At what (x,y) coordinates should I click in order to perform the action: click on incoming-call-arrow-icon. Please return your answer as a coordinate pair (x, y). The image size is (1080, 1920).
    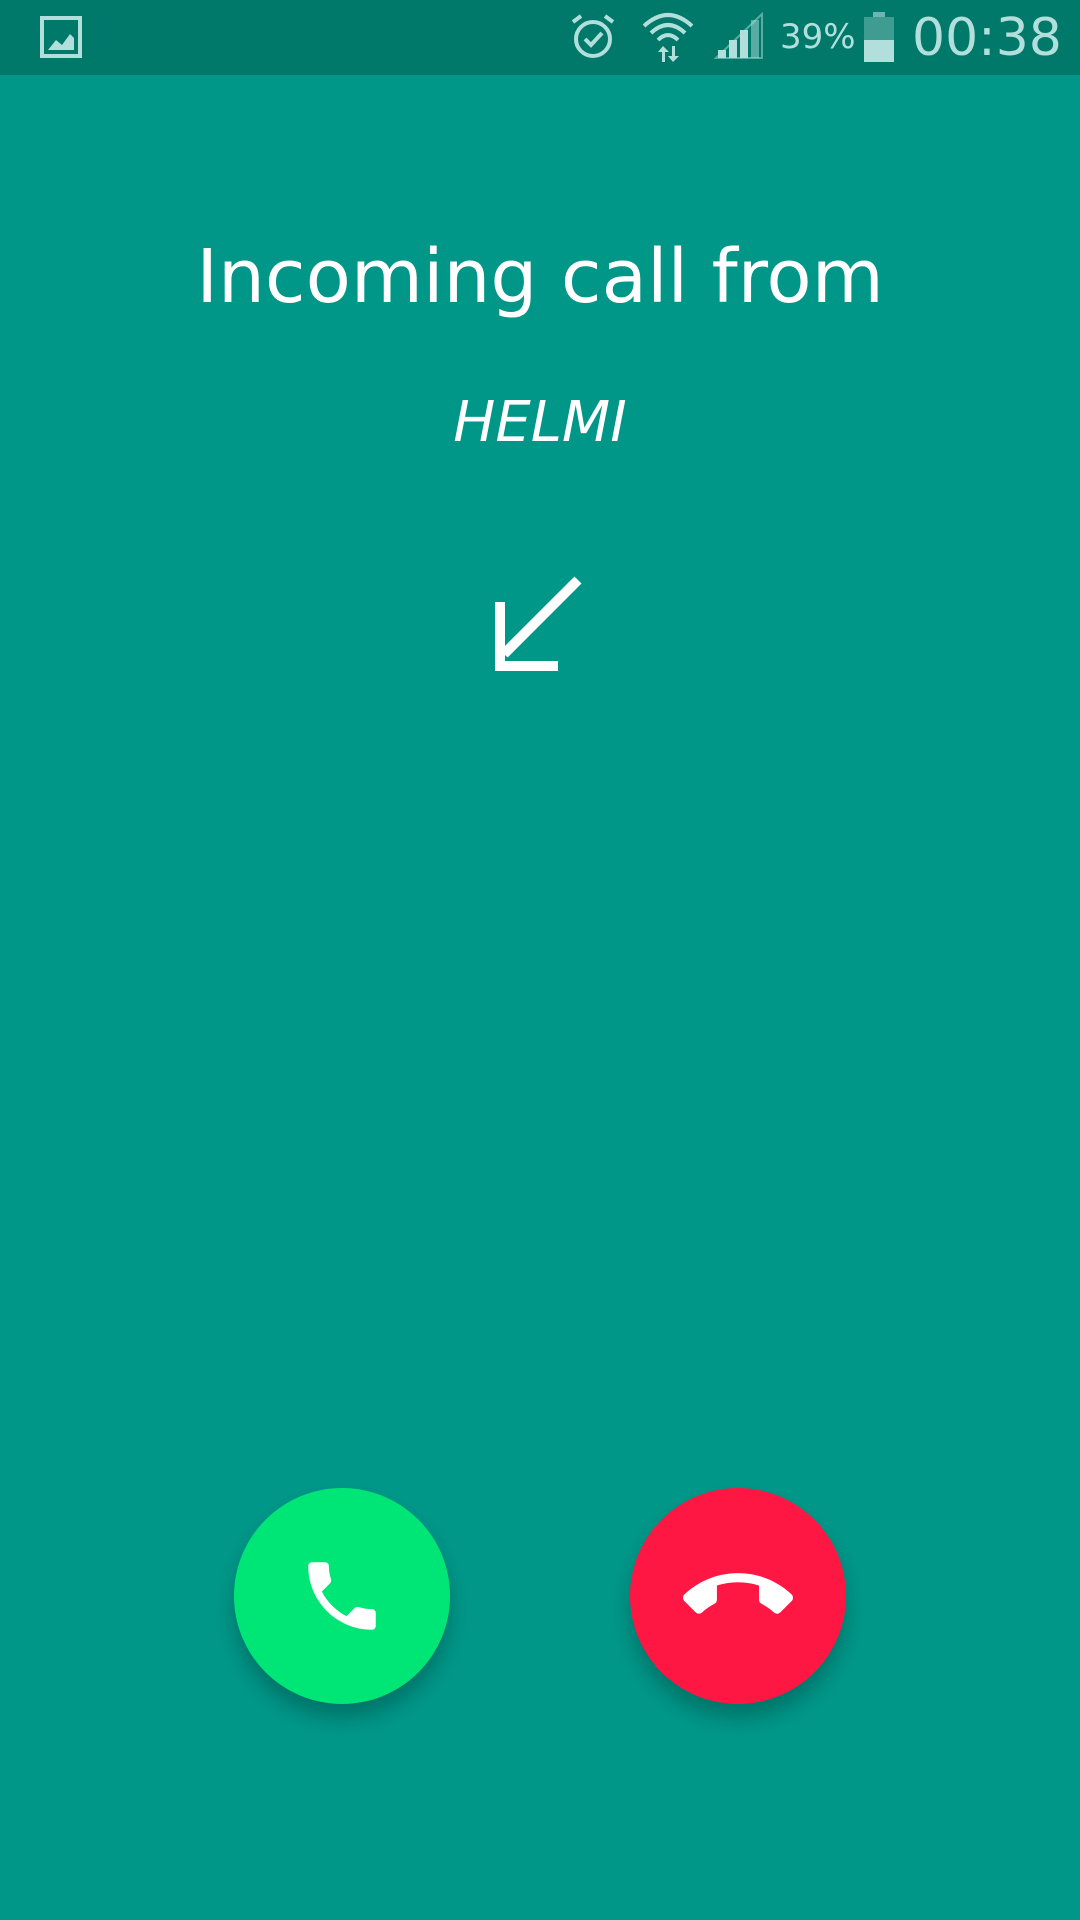
    Looking at the image, I should click on (540, 626).